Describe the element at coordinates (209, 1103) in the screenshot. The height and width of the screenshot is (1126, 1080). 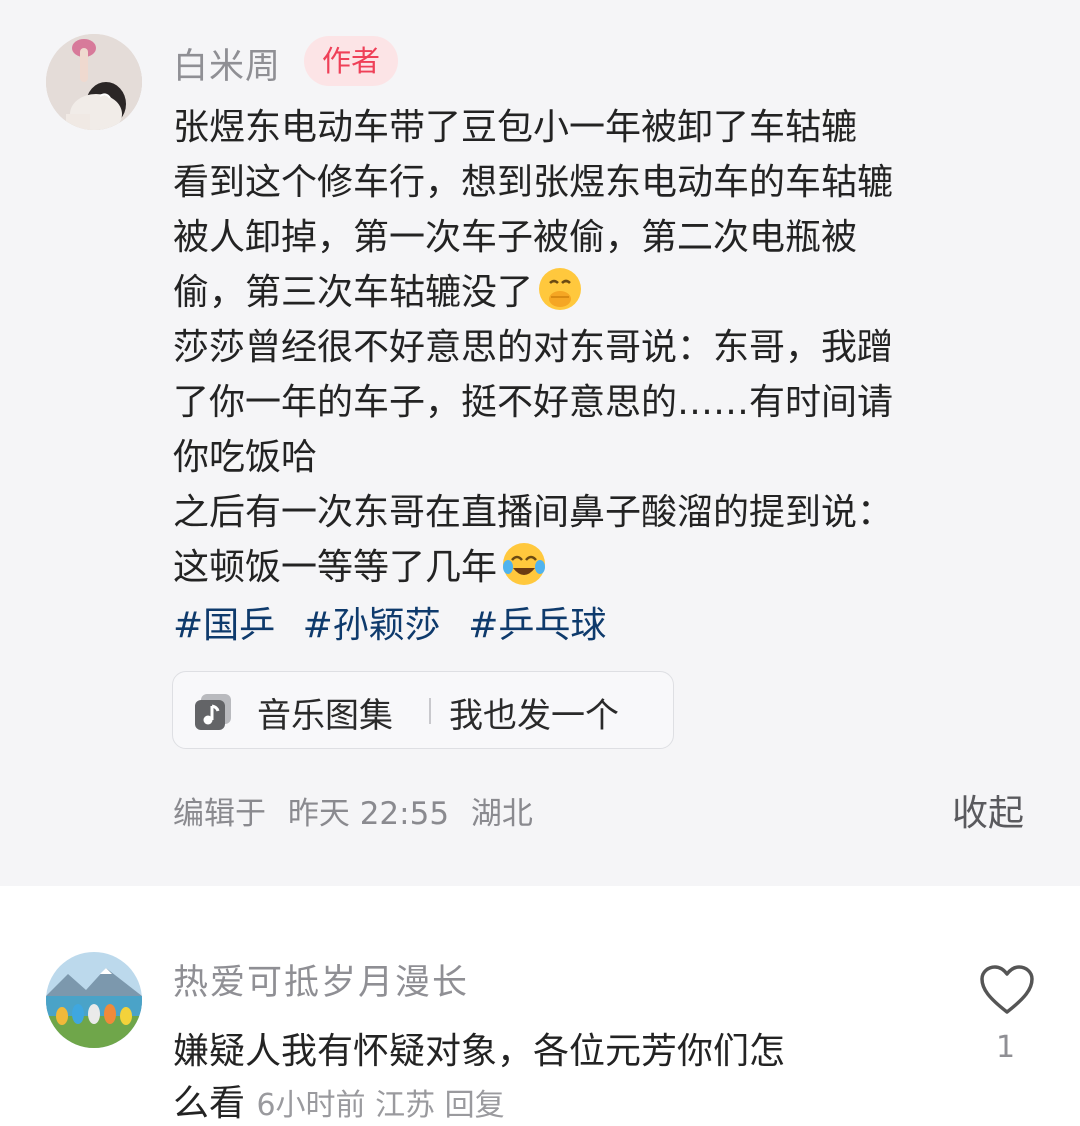
I see `comment-text-continued: 么看` at that location.